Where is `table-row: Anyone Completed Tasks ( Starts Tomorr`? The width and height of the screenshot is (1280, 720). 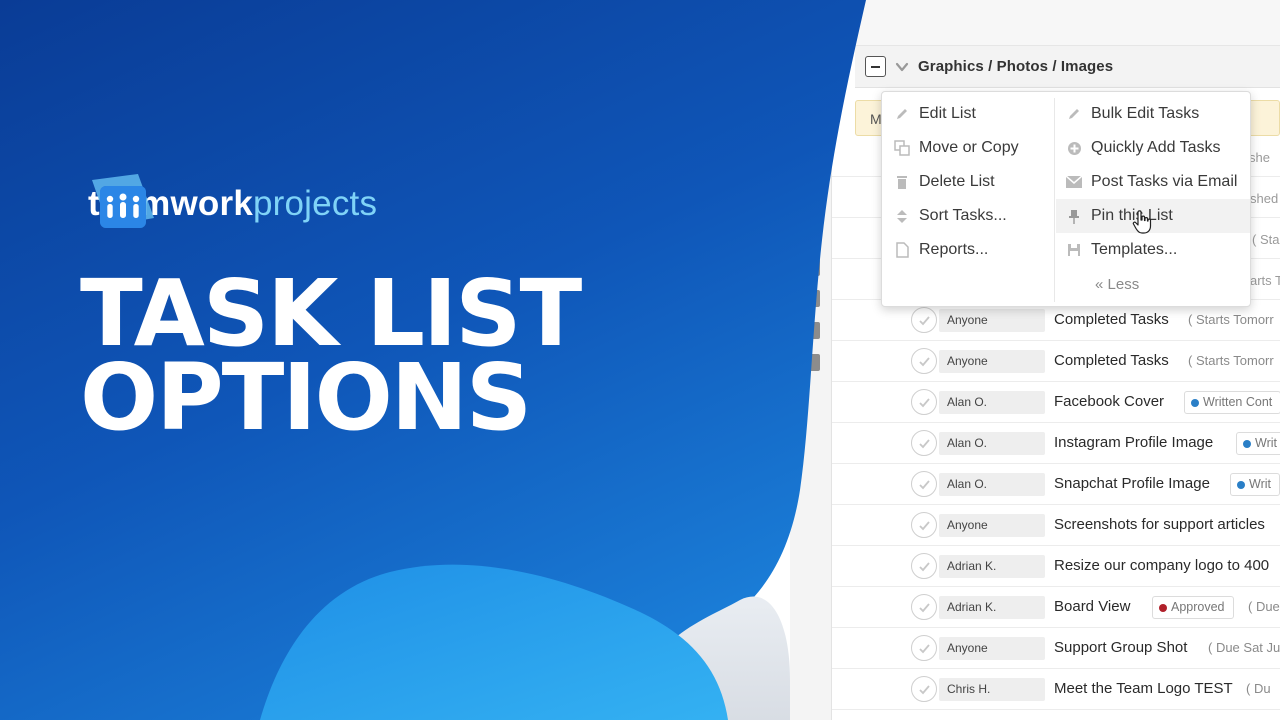 table-row: Anyone Completed Tasks ( Starts Tomorr is located at coordinates (1056, 361).